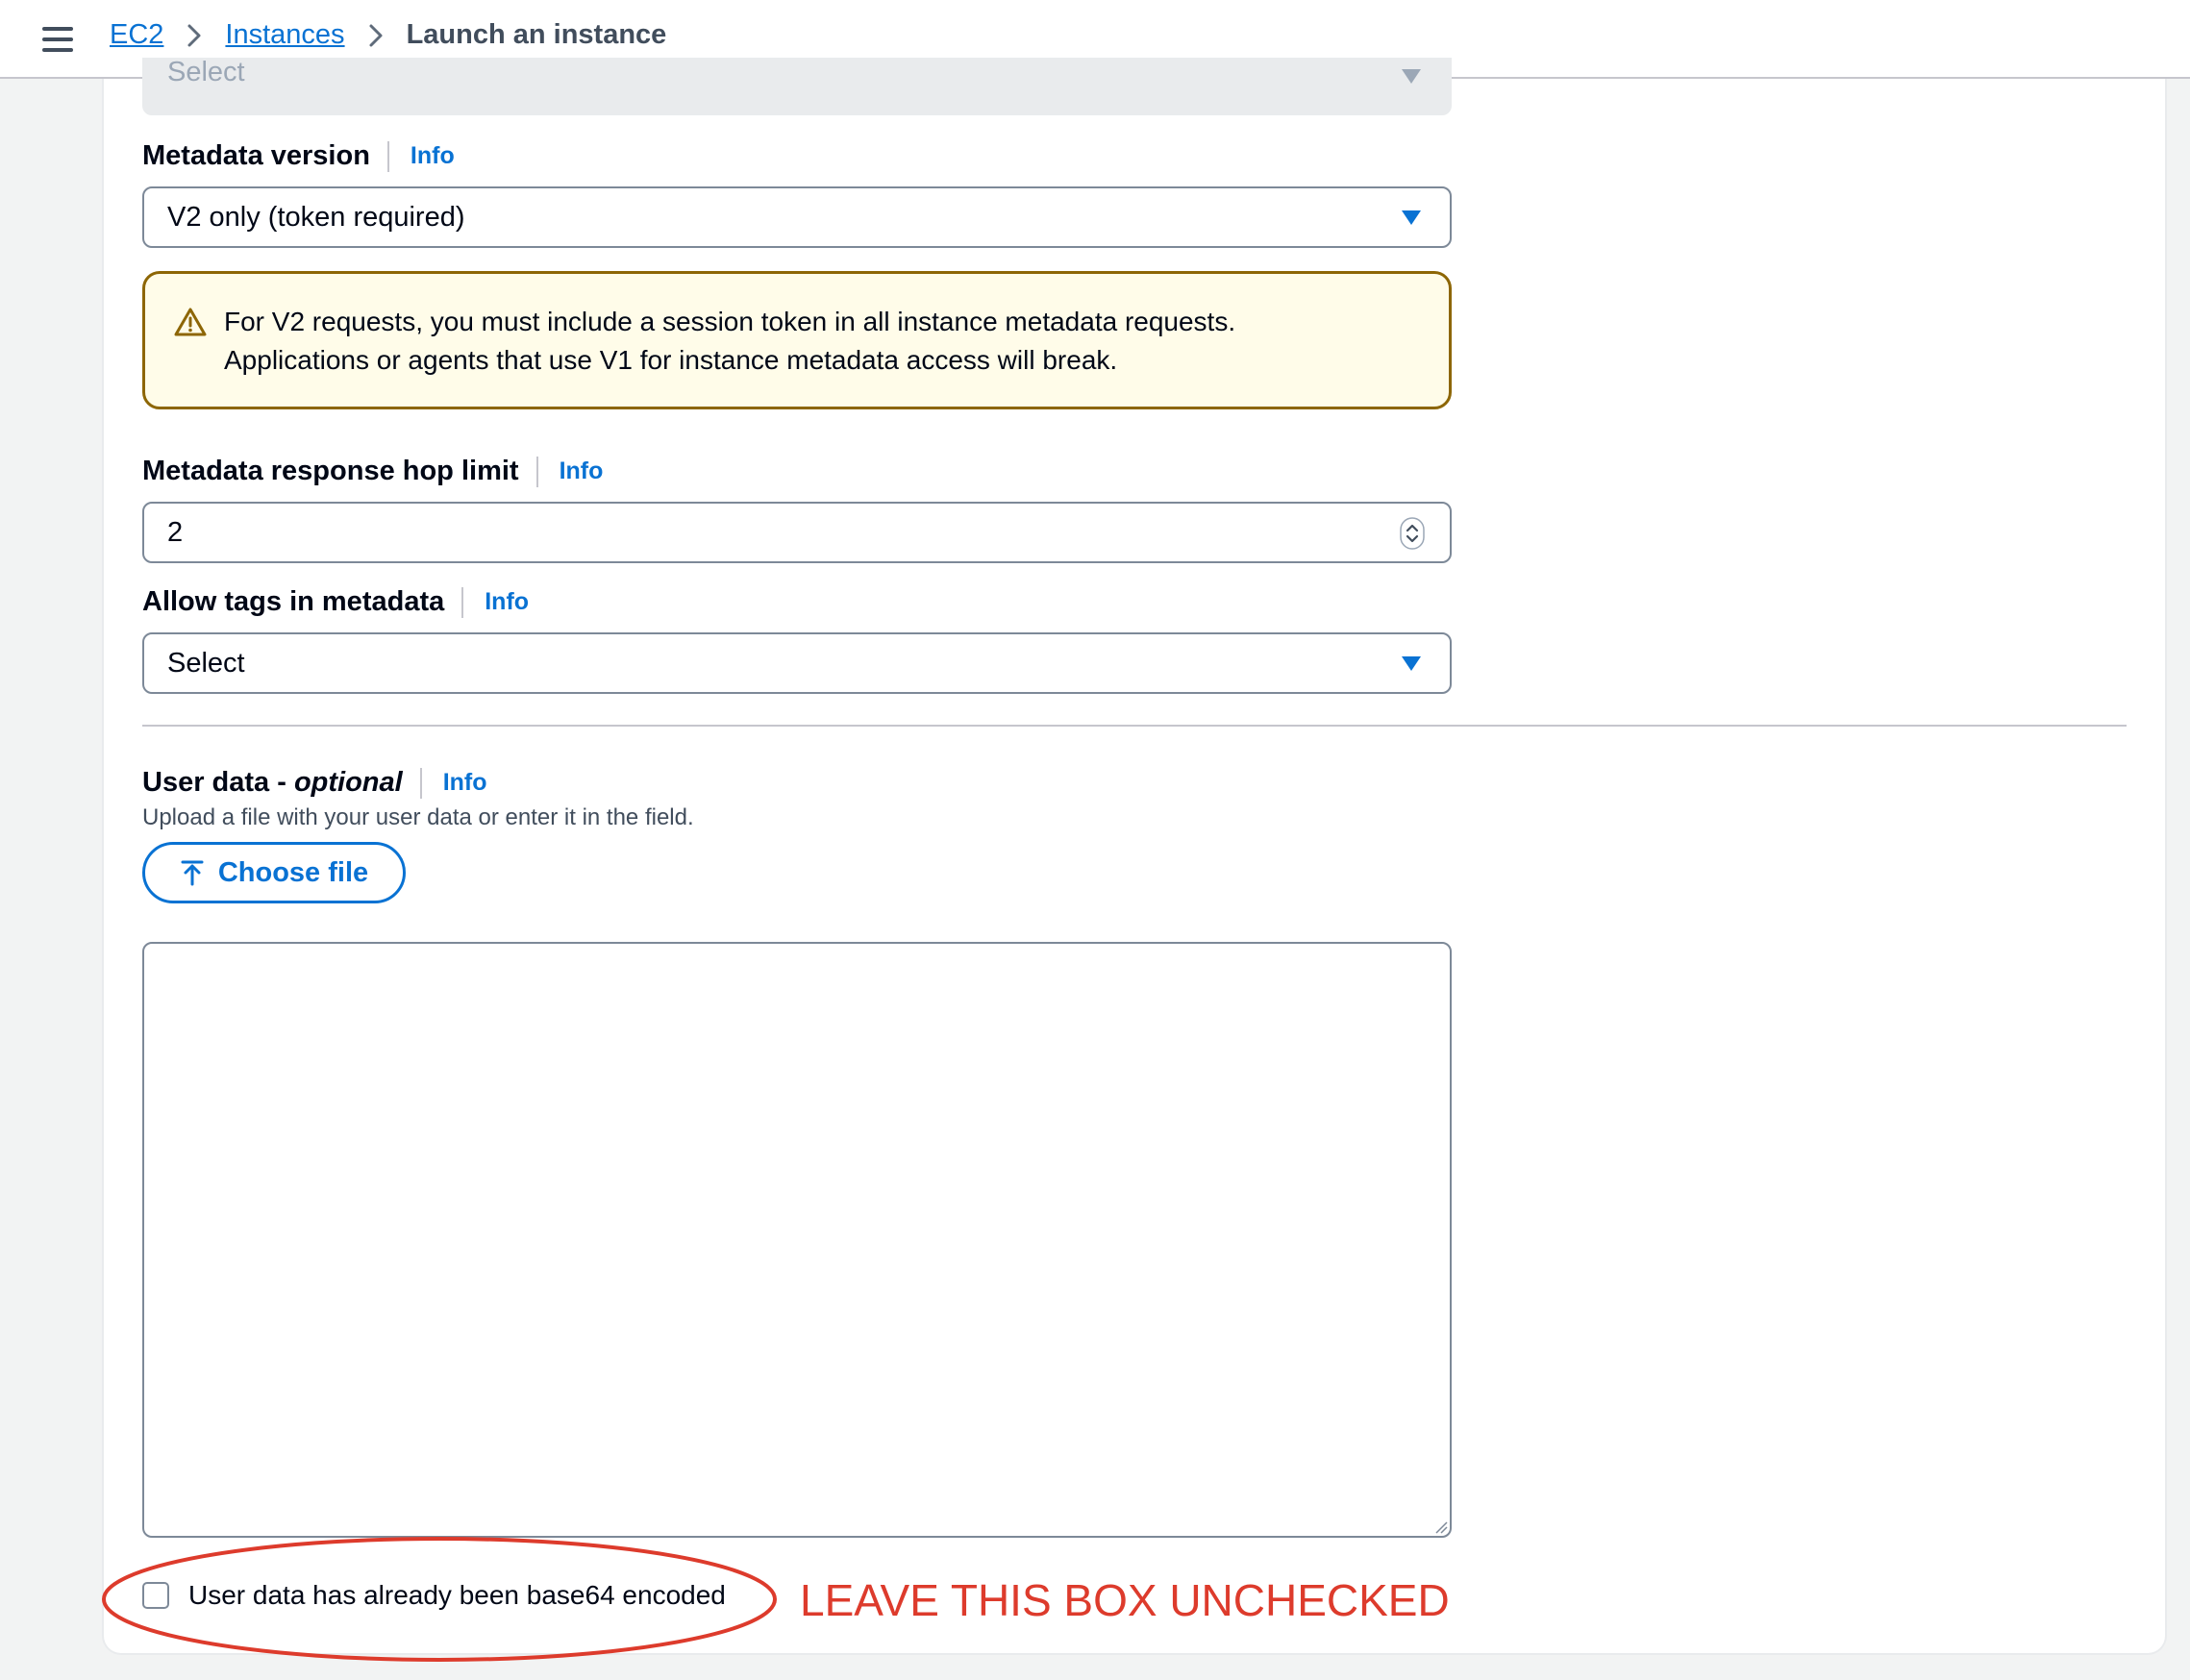 The image size is (2190, 1680). Describe the element at coordinates (1440, 1527) in the screenshot. I see `resize-handle-icon` at that location.